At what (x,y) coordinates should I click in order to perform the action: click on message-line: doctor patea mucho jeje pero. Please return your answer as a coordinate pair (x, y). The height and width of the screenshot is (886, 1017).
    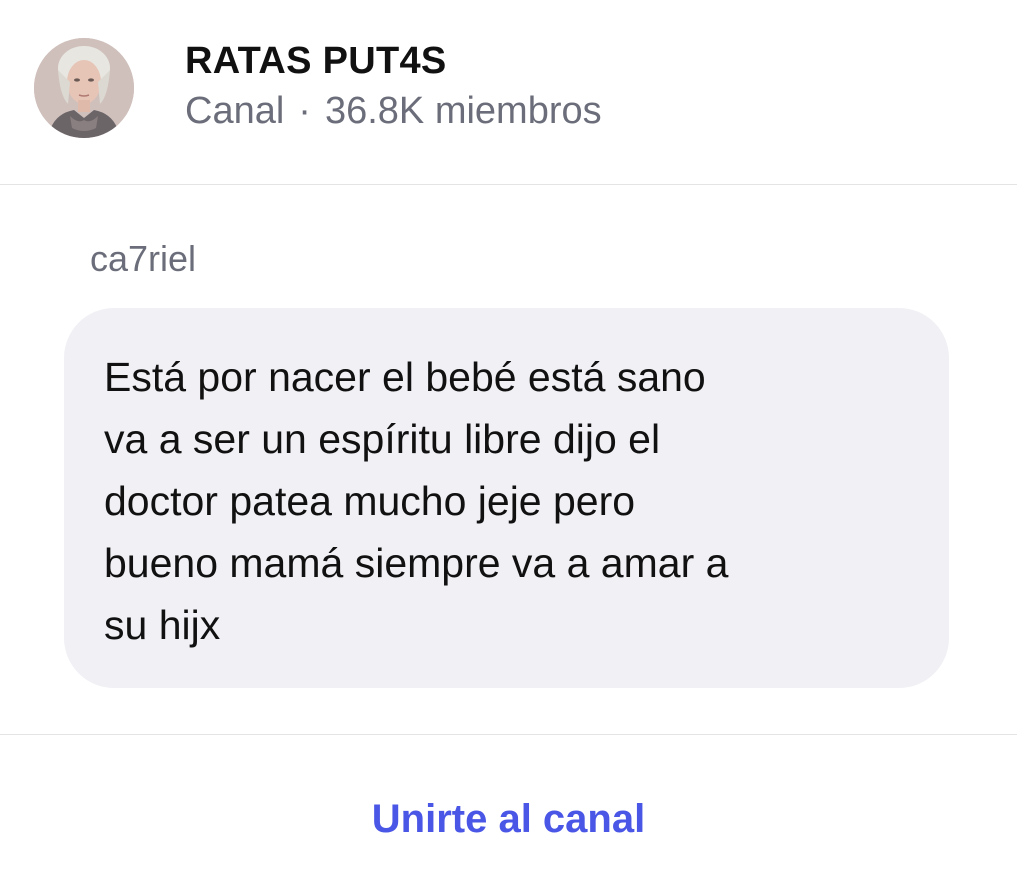
    Looking at the image, I should click on (370, 501).